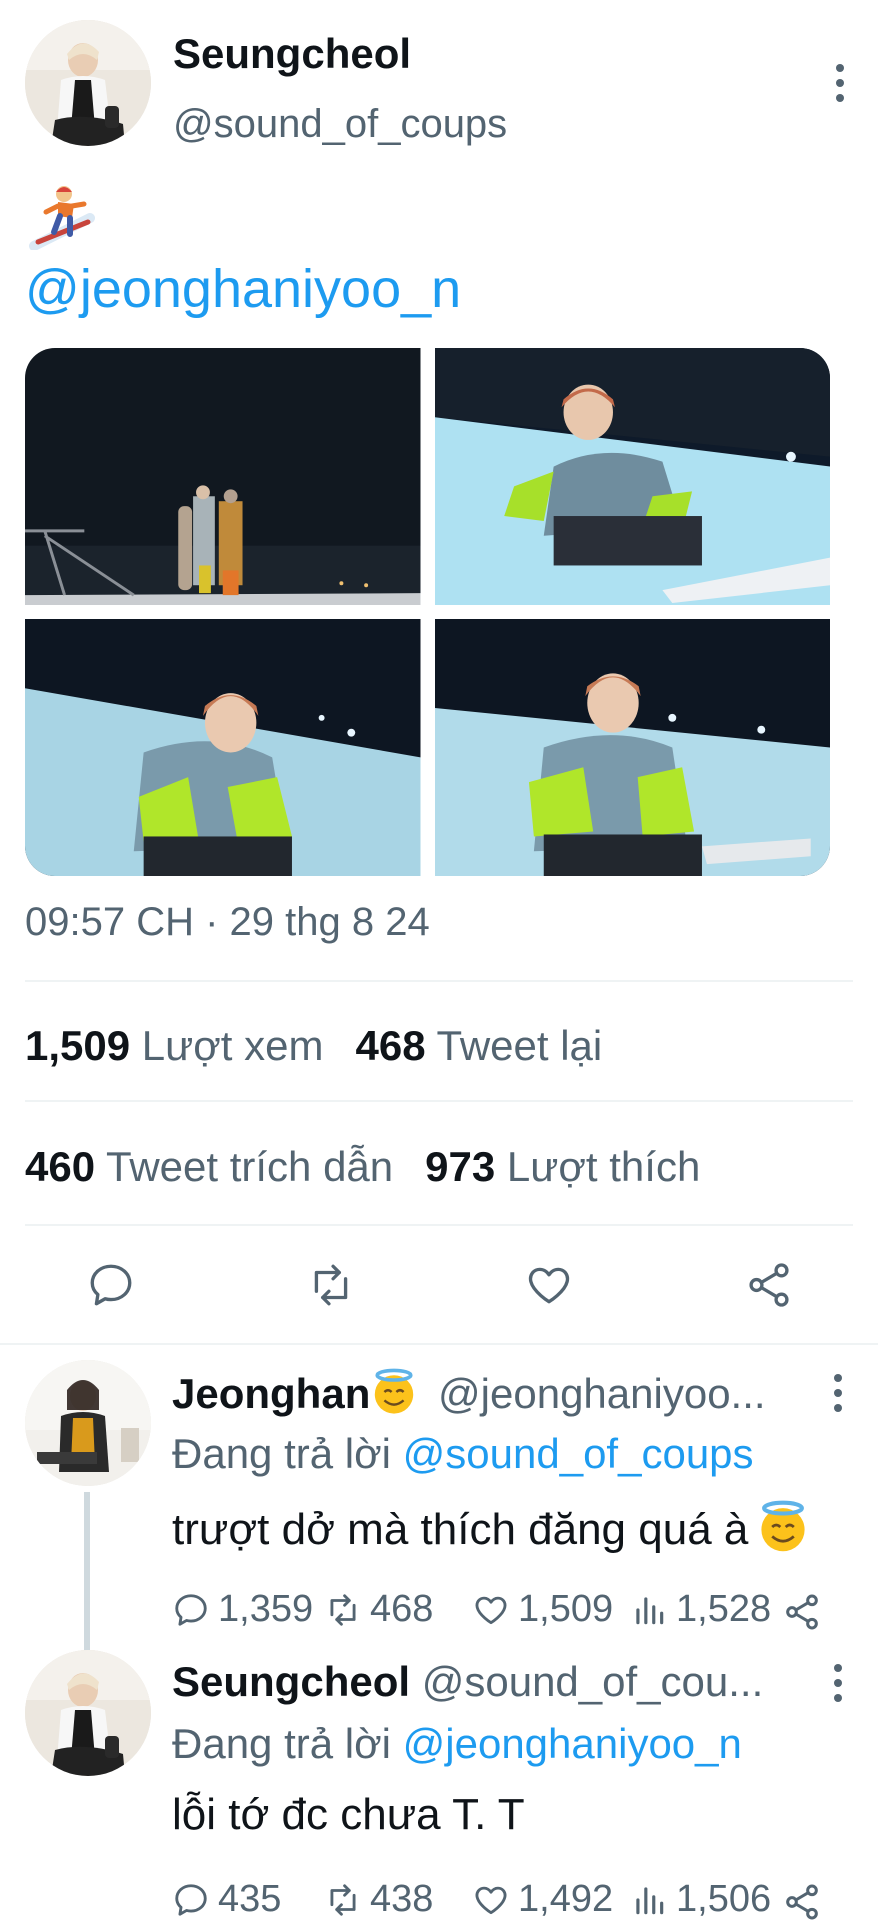  I want to click on reply-count-button: 435, so click(226, 1899).